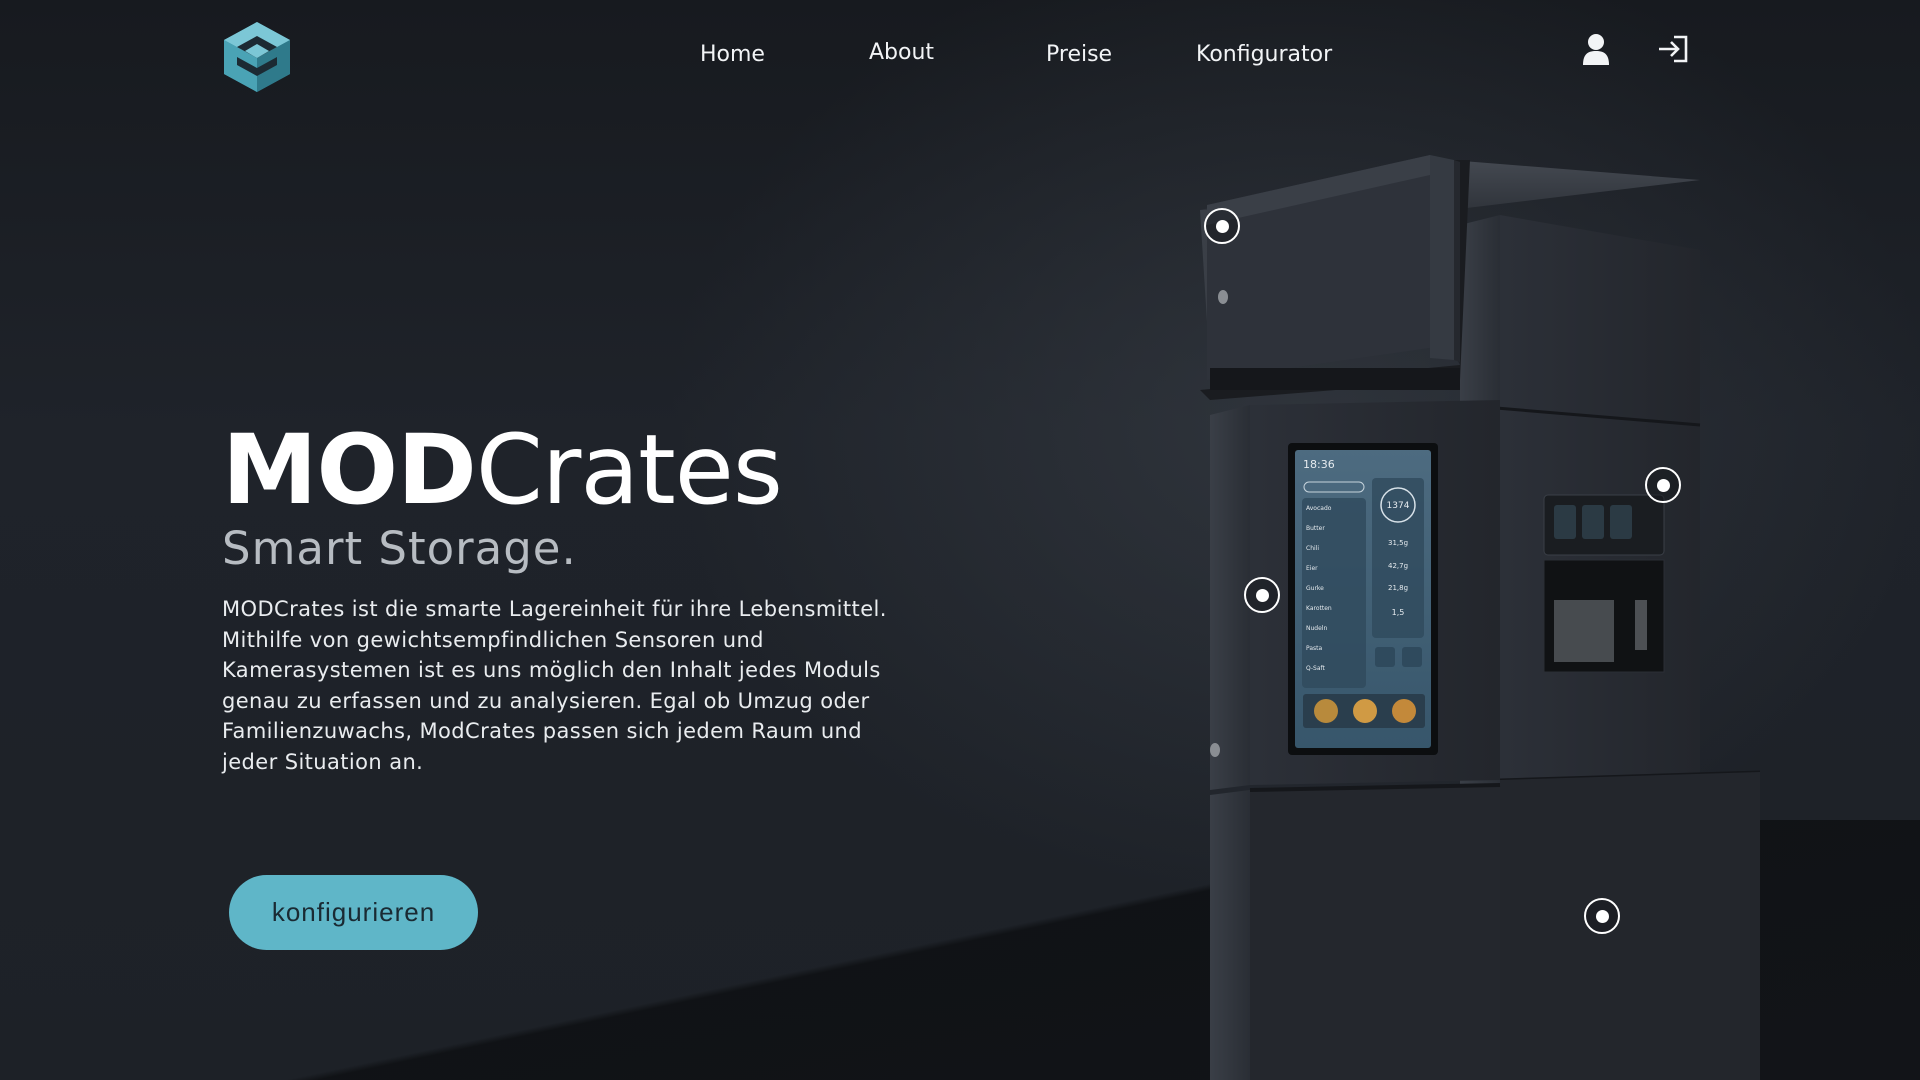 The height and width of the screenshot is (1080, 1920). Describe the element at coordinates (1398, 566) in the screenshot. I see `device-screen-stat-2: 42,7g` at that location.